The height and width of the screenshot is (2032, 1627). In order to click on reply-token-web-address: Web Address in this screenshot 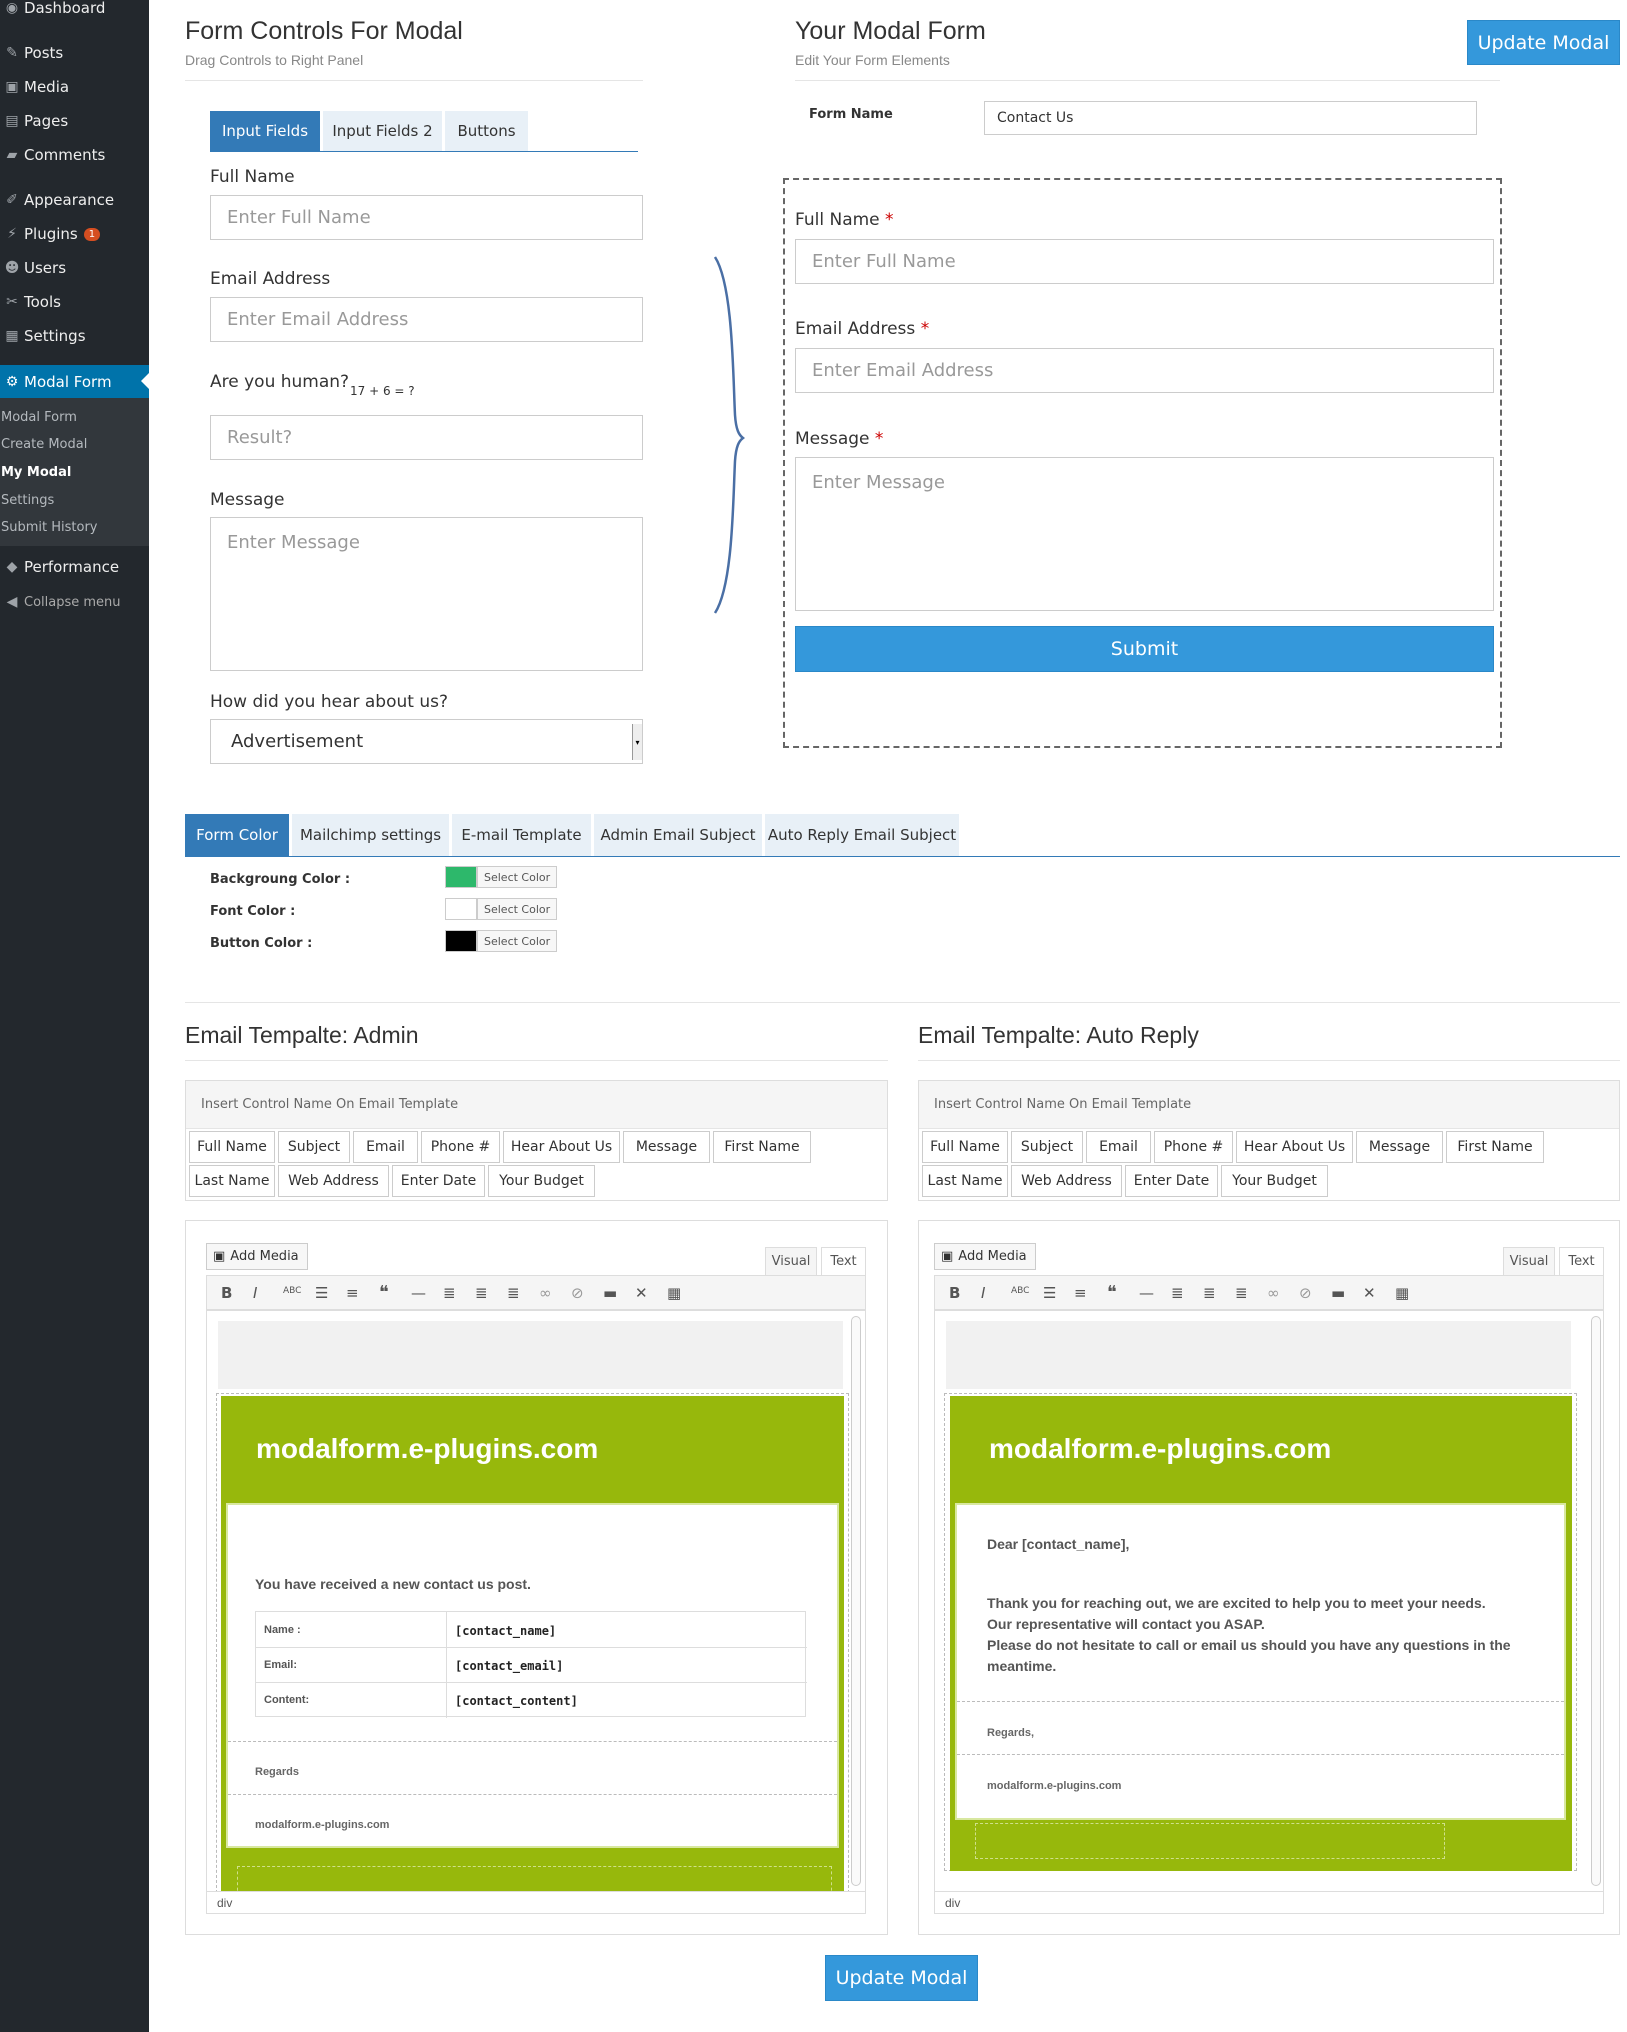, I will do `click(1066, 1181)`.